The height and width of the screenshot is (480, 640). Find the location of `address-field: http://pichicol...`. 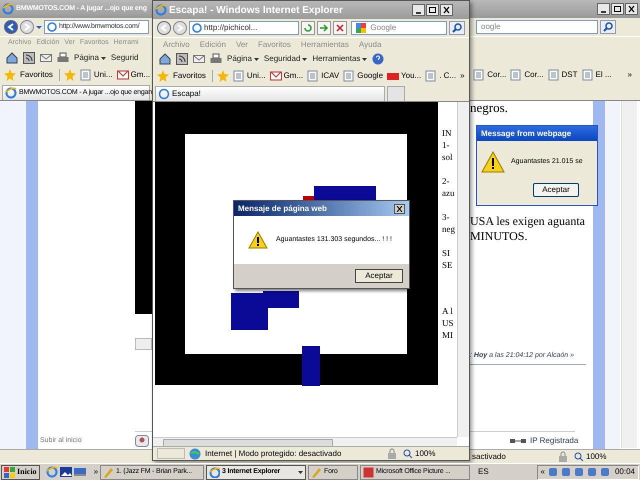

address-field: http://pichicol... is located at coordinates (244, 28).